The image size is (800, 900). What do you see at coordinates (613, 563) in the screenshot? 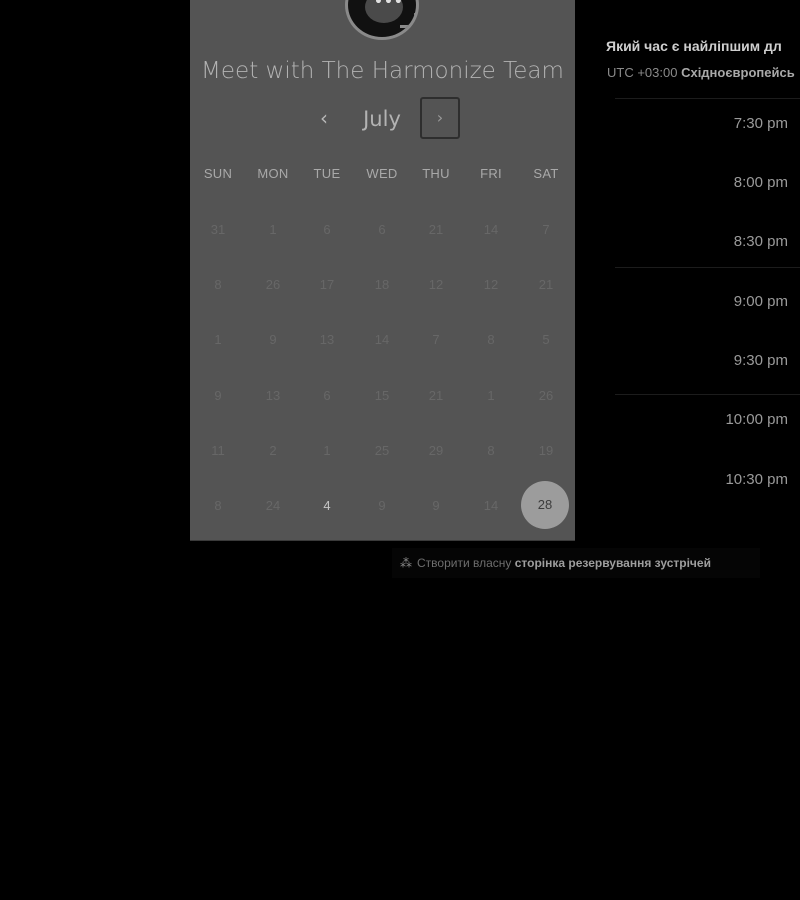
I see `create-booking-page-link: сторінка резервування зустрічей` at bounding box center [613, 563].